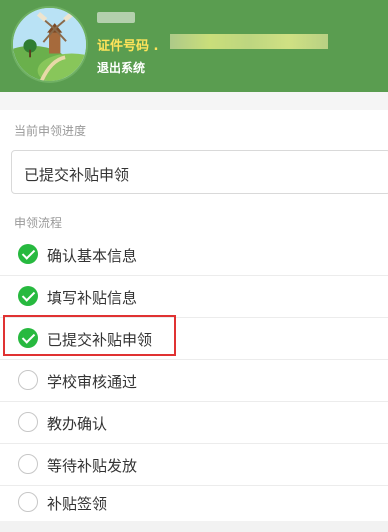 The width and height of the screenshot is (388, 532). Describe the element at coordinates (199, 172) in the screenshot. I see `current-progress-field: 已提交补贴申领` at that location.